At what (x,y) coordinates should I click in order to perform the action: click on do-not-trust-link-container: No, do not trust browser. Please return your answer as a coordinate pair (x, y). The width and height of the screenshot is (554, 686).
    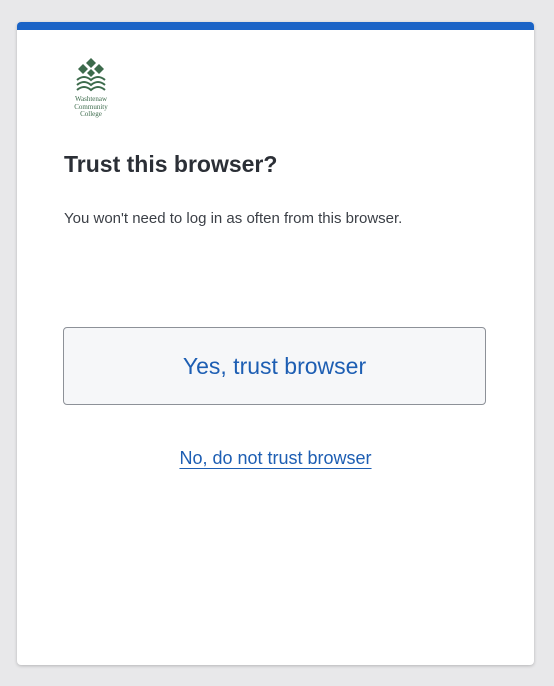
    Looking at the image, I should click on (275, 458).